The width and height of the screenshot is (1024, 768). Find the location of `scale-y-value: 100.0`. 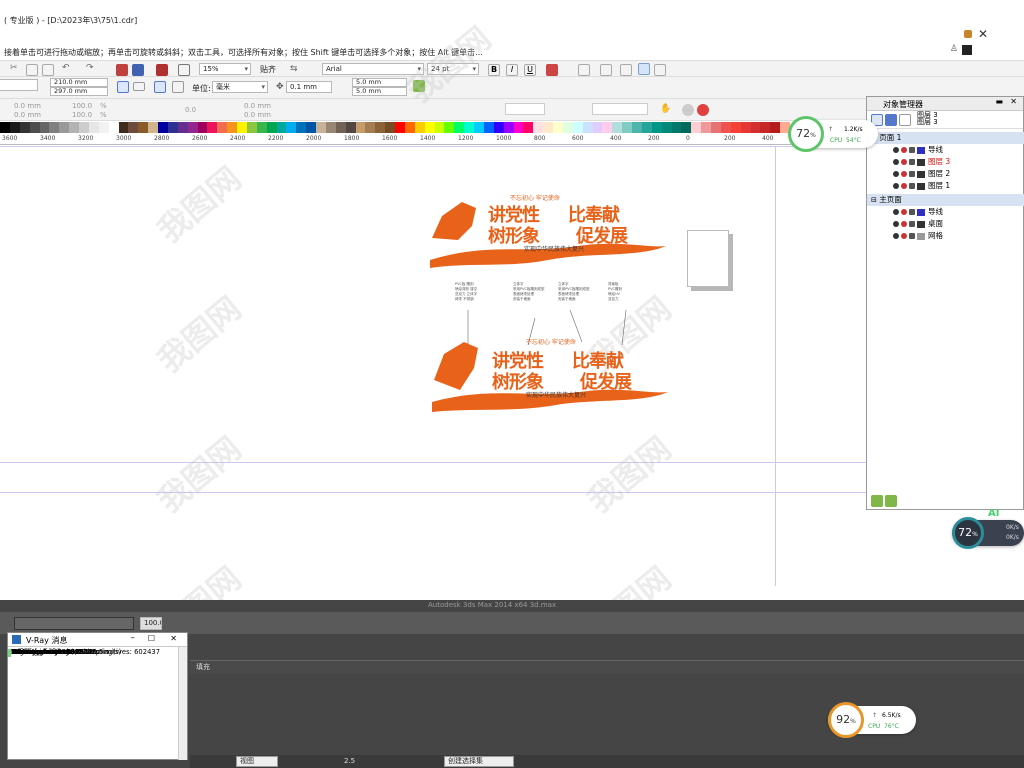

scale-y-value: 100.0 is located at coordinates (82, 115).